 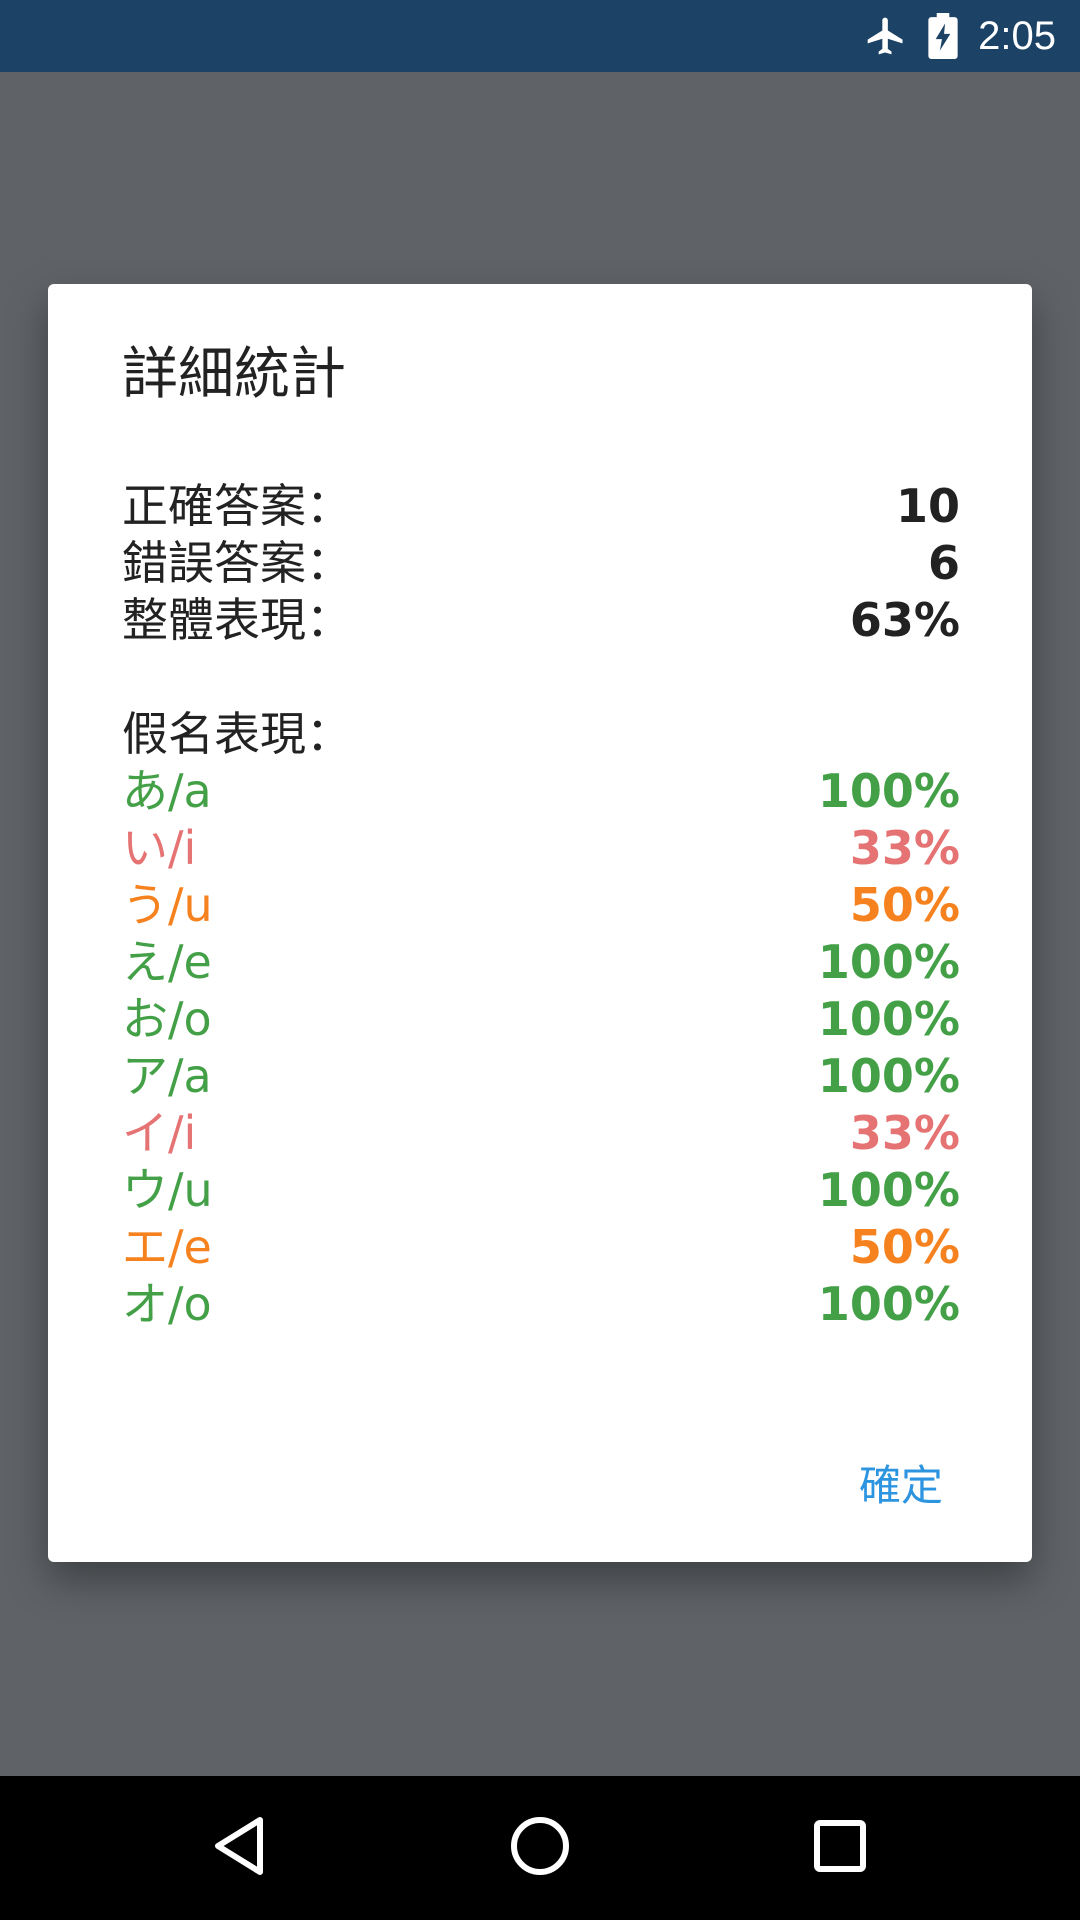 I want to click on summary-row-wrong: 錯誤答案： 6, so click(x=541, y=563).